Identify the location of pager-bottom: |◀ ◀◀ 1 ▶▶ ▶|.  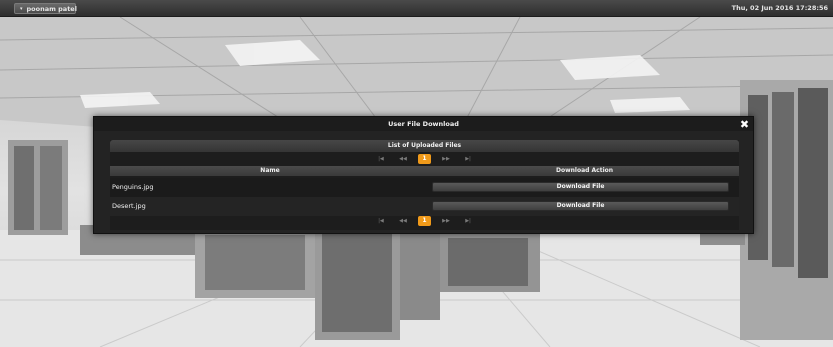
(424, 221).